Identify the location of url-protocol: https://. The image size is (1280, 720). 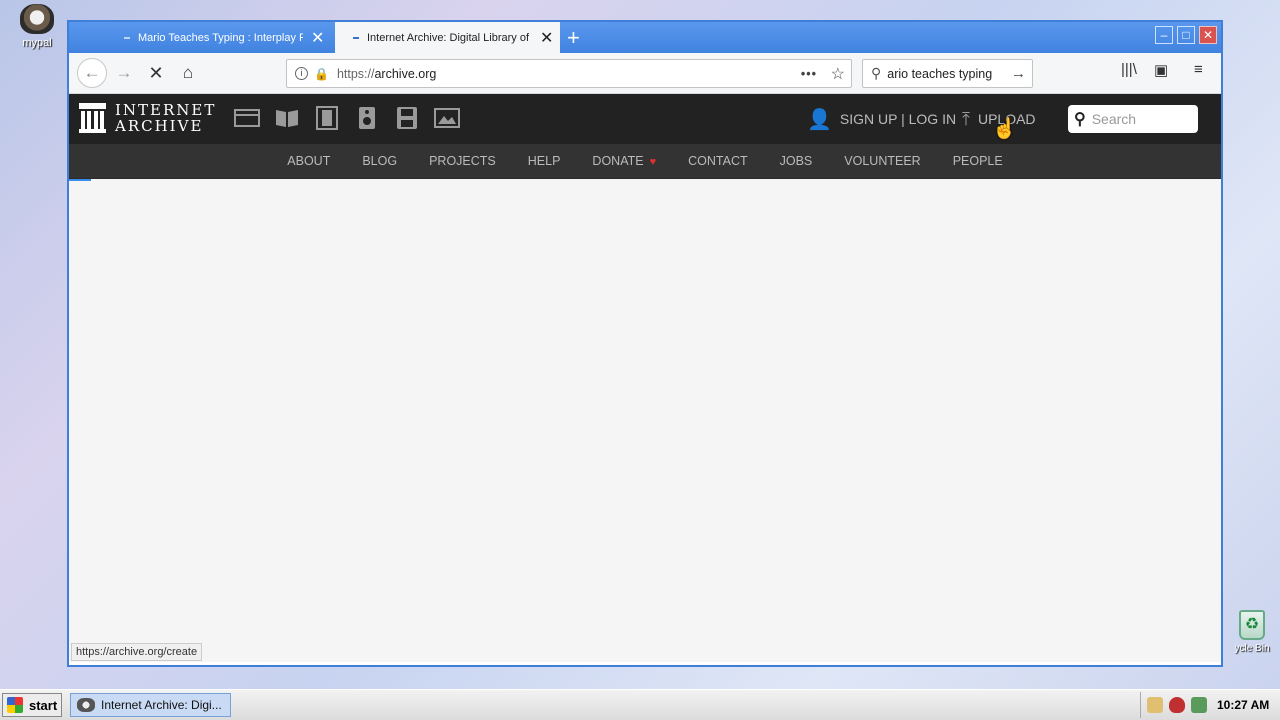
(355, 73).